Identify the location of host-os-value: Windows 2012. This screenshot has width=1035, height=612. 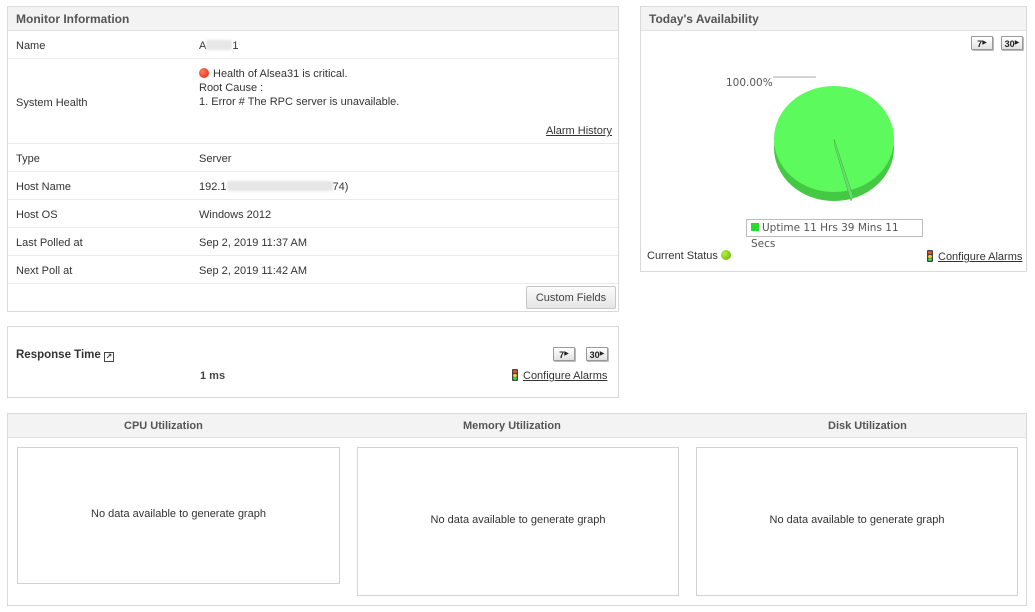
(235, 215).